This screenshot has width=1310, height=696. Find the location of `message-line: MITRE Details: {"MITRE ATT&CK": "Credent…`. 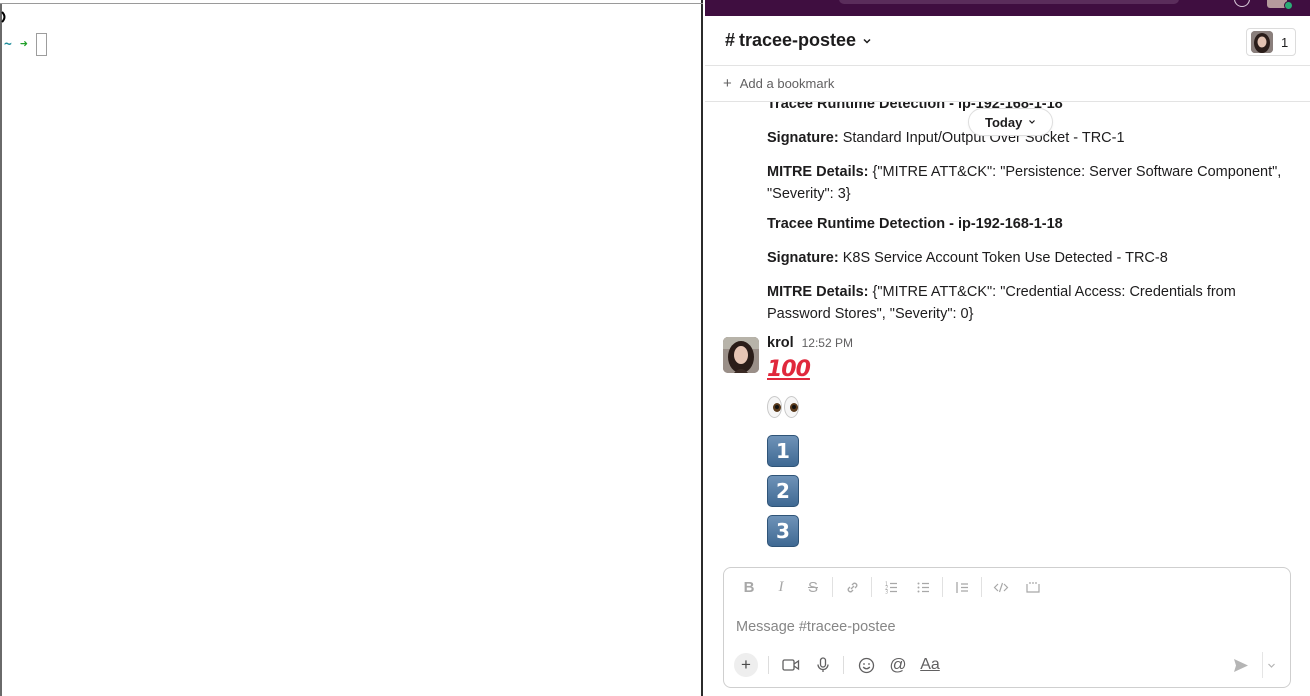

message-line: MITRE Details: {"MITRE ATT&CK": "Credent… is located at coordinates (1029, 303).